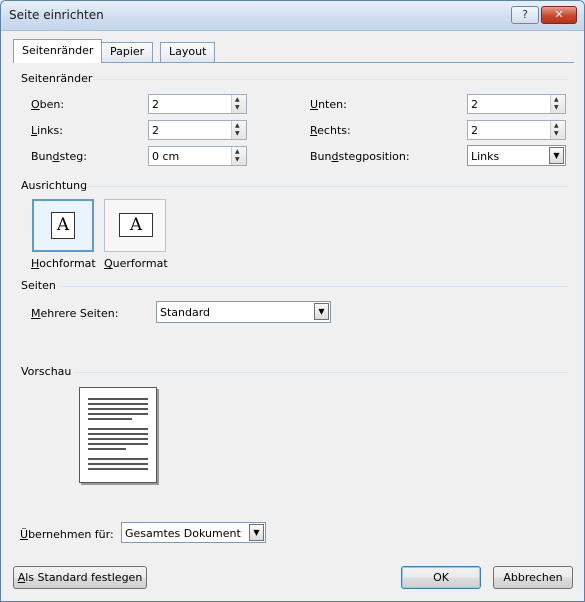 This screenshot has height=602, width=585. I want to click on links-spinner: 2 ▲ ▼, so click(197, 130).